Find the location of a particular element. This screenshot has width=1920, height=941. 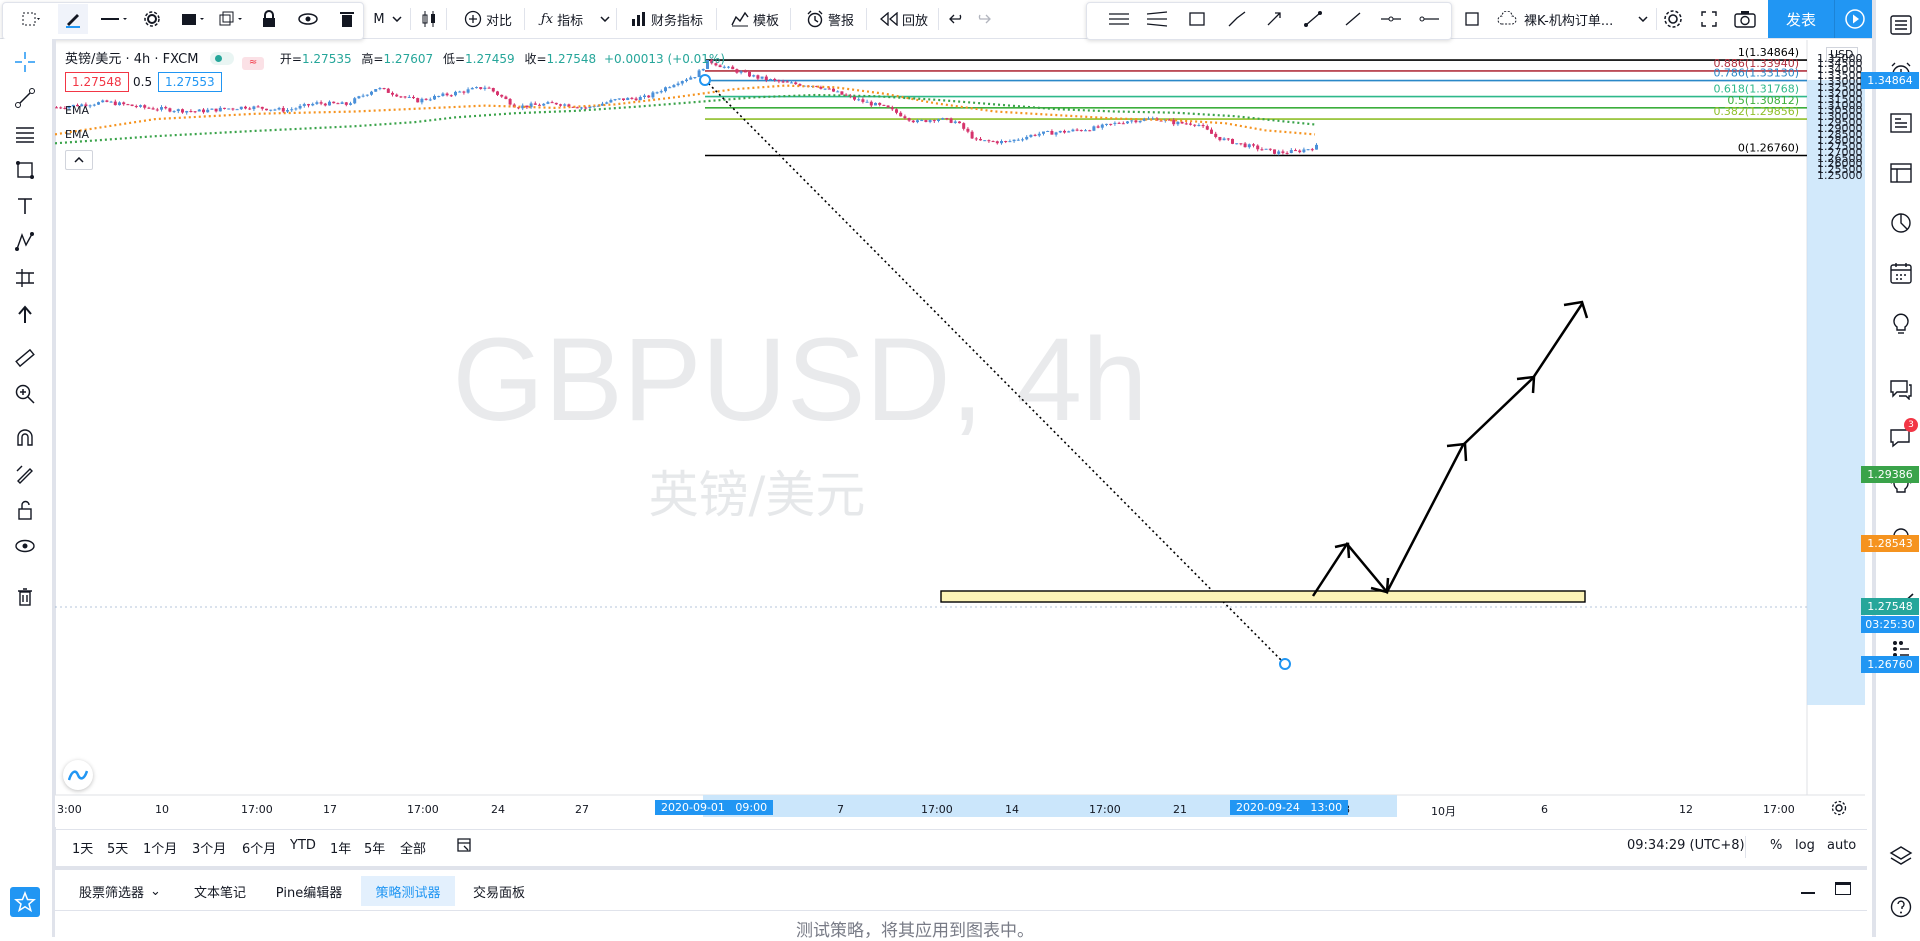

pen-color-icon is located at coordinates (73, 19).